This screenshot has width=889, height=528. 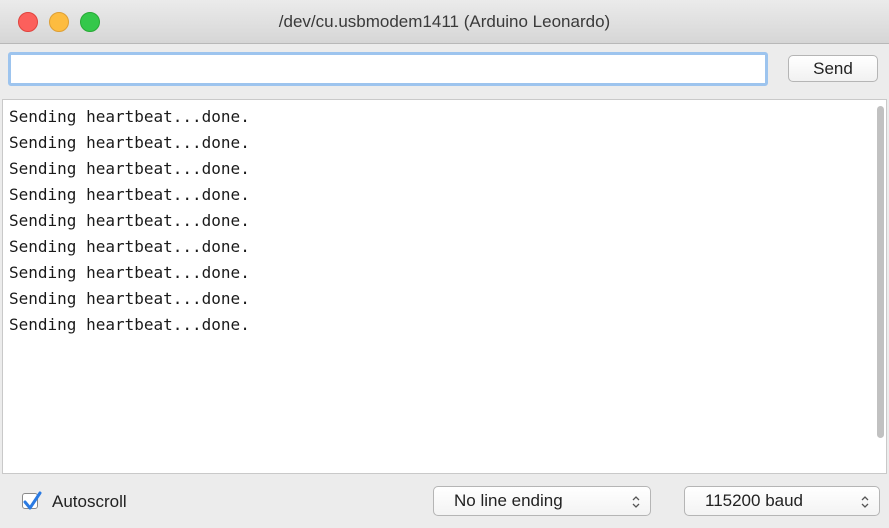 I want to click on bottom-bar: Autoscroll No line ending 115200 baud, so click(x=444, y=501).